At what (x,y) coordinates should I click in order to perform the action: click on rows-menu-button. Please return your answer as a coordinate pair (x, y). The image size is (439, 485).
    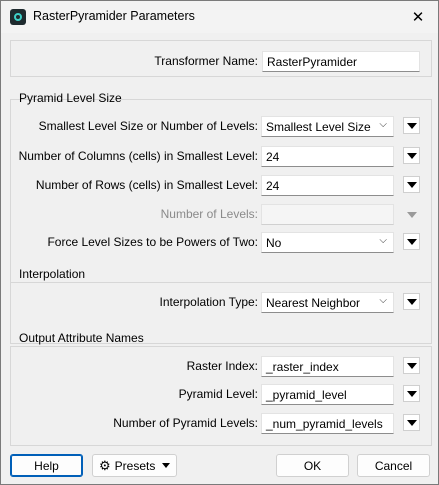
    Looking at the image, I should click on (411, 184).